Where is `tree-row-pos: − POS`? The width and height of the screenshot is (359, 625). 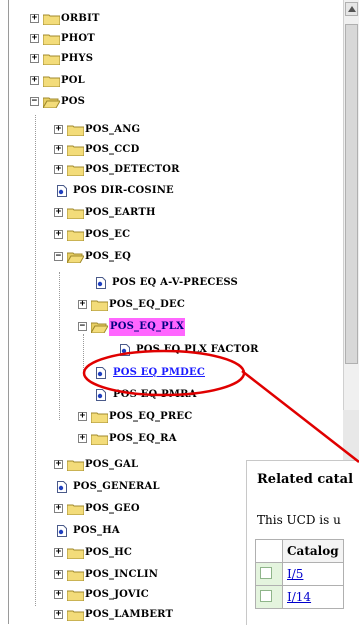 tree-row-pos: − POS is located at coordinates (170, 102).